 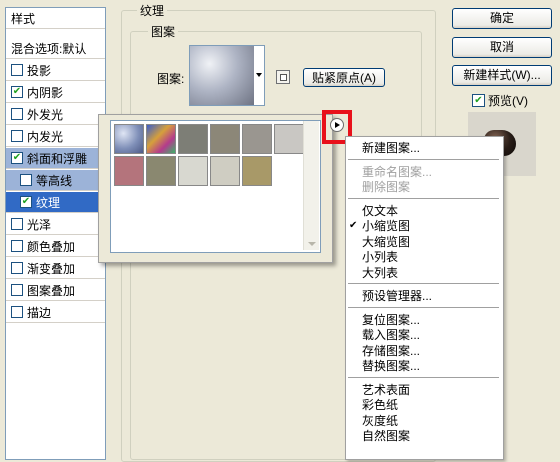 I want to click on scroll-down-icon, so click(x=312, y=244).